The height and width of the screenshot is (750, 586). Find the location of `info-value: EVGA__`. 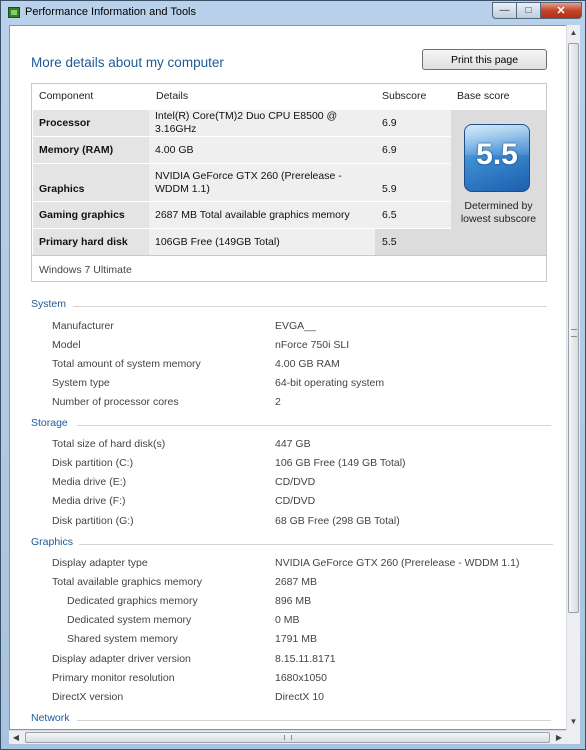

info-value: EVGA__ is located at coordinates (295, 326).